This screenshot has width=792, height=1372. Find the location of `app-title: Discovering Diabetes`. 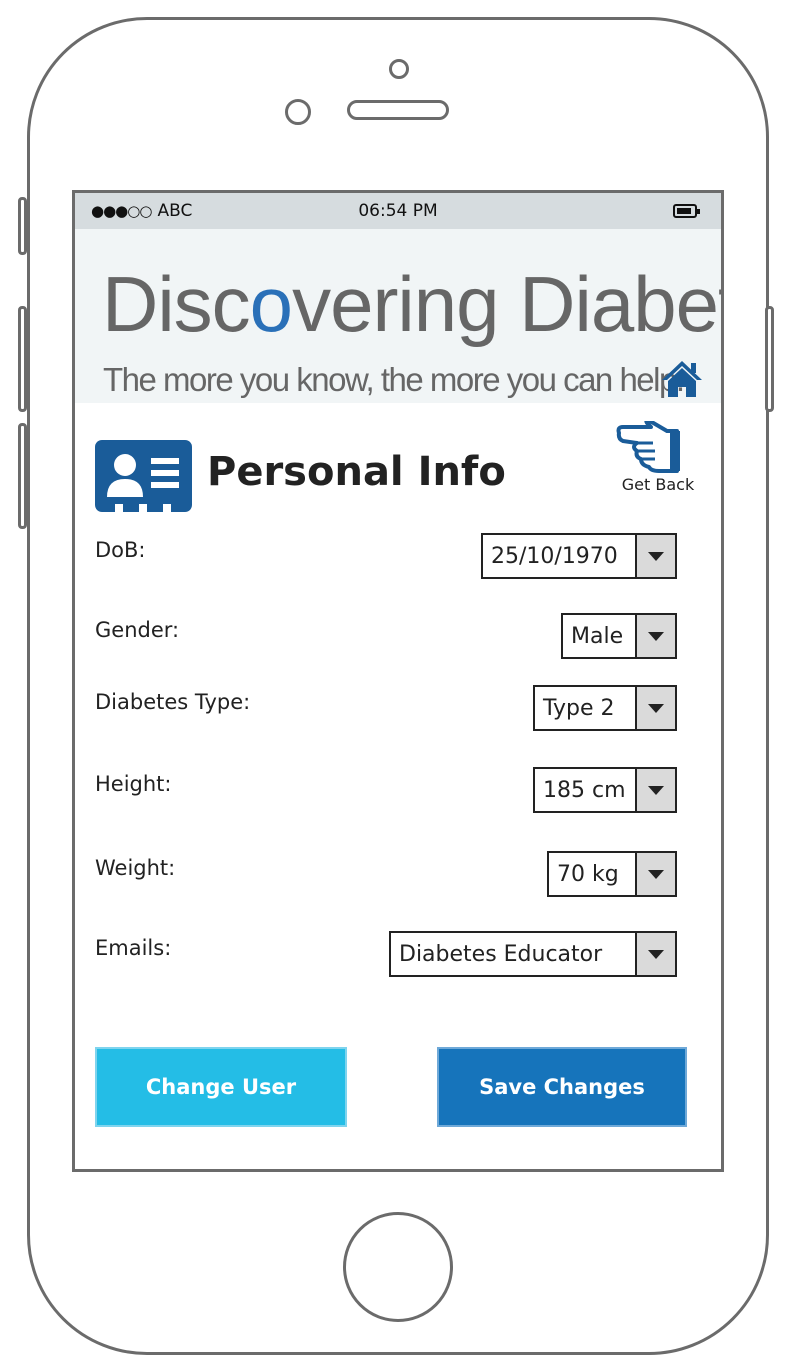

app-title: Discovering Diabetes is located at coordinates (411, 304).